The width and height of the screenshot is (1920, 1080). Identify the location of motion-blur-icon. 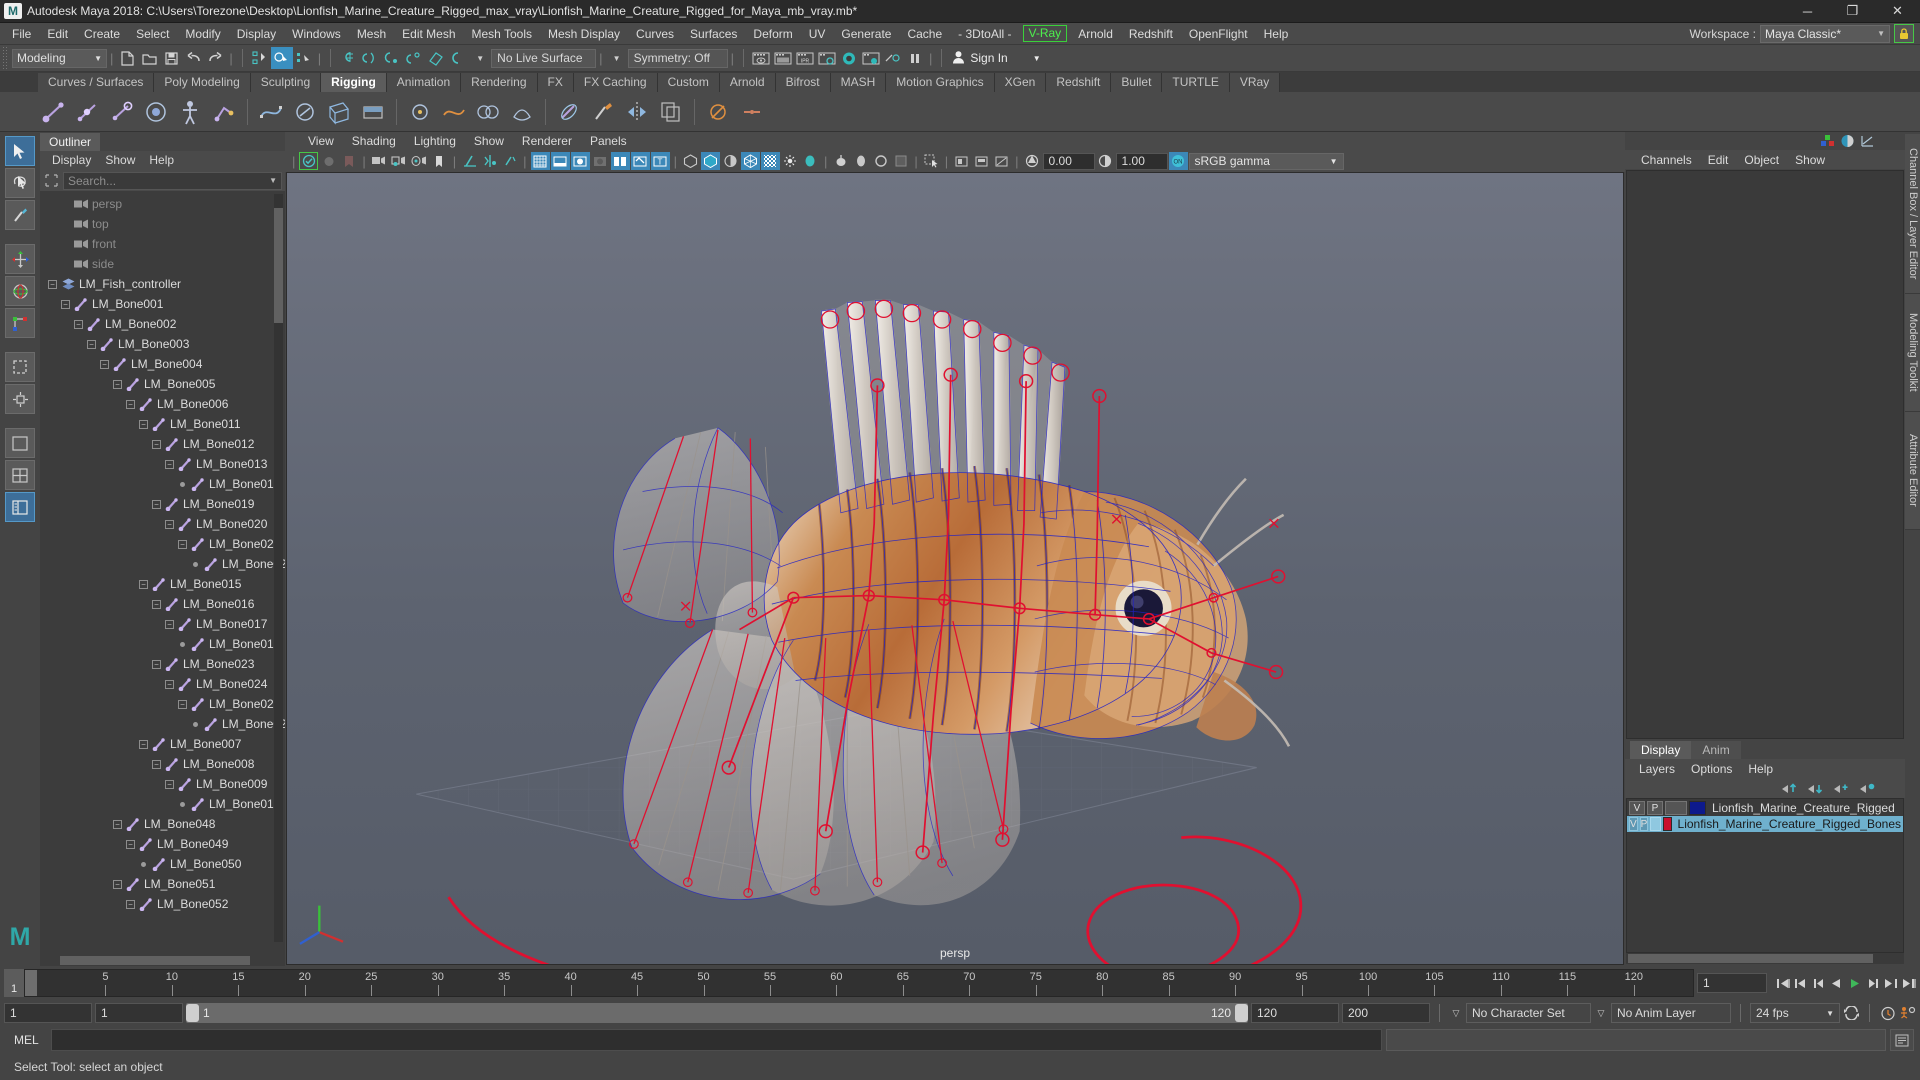
(790, 161).